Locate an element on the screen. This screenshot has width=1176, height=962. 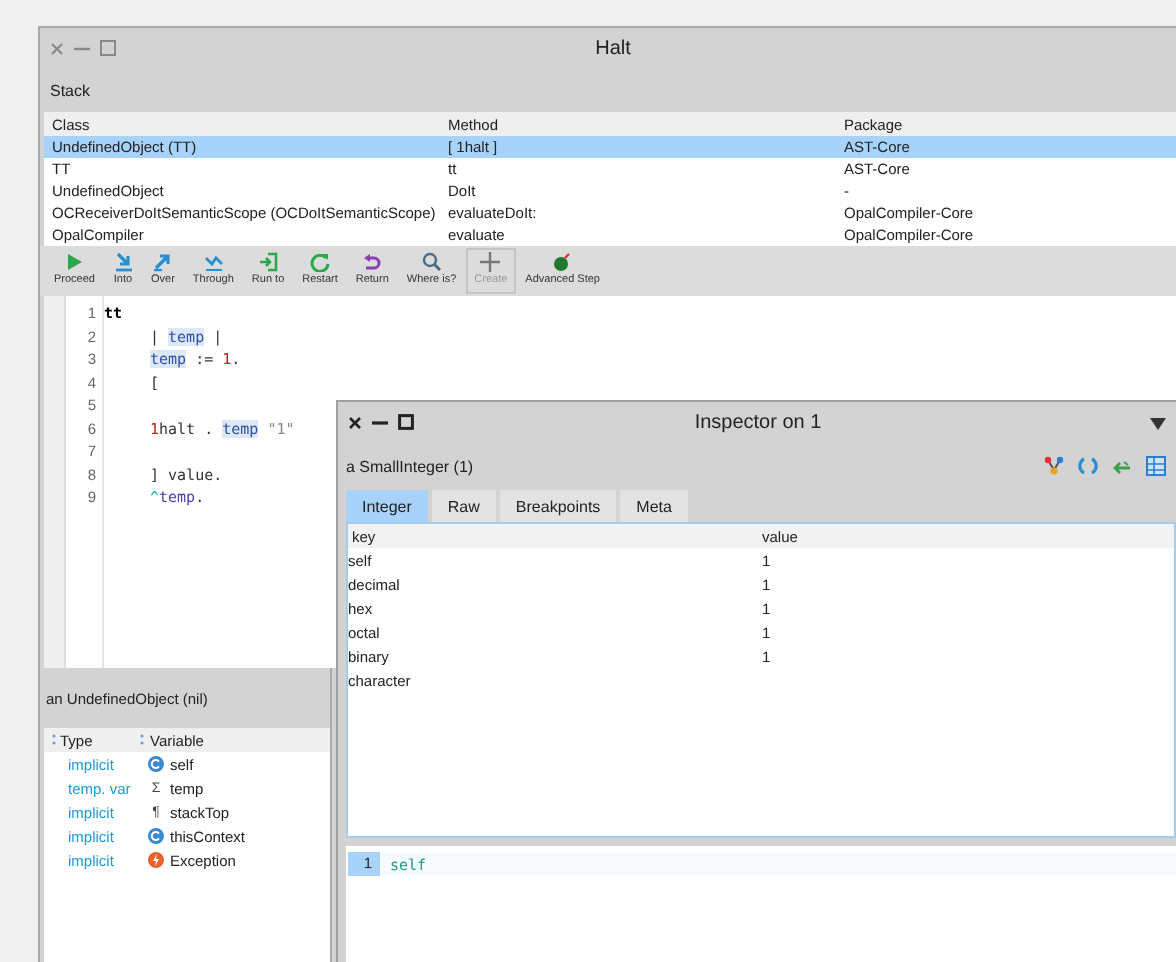
bomb-icon is located at coordinates (562, 262).